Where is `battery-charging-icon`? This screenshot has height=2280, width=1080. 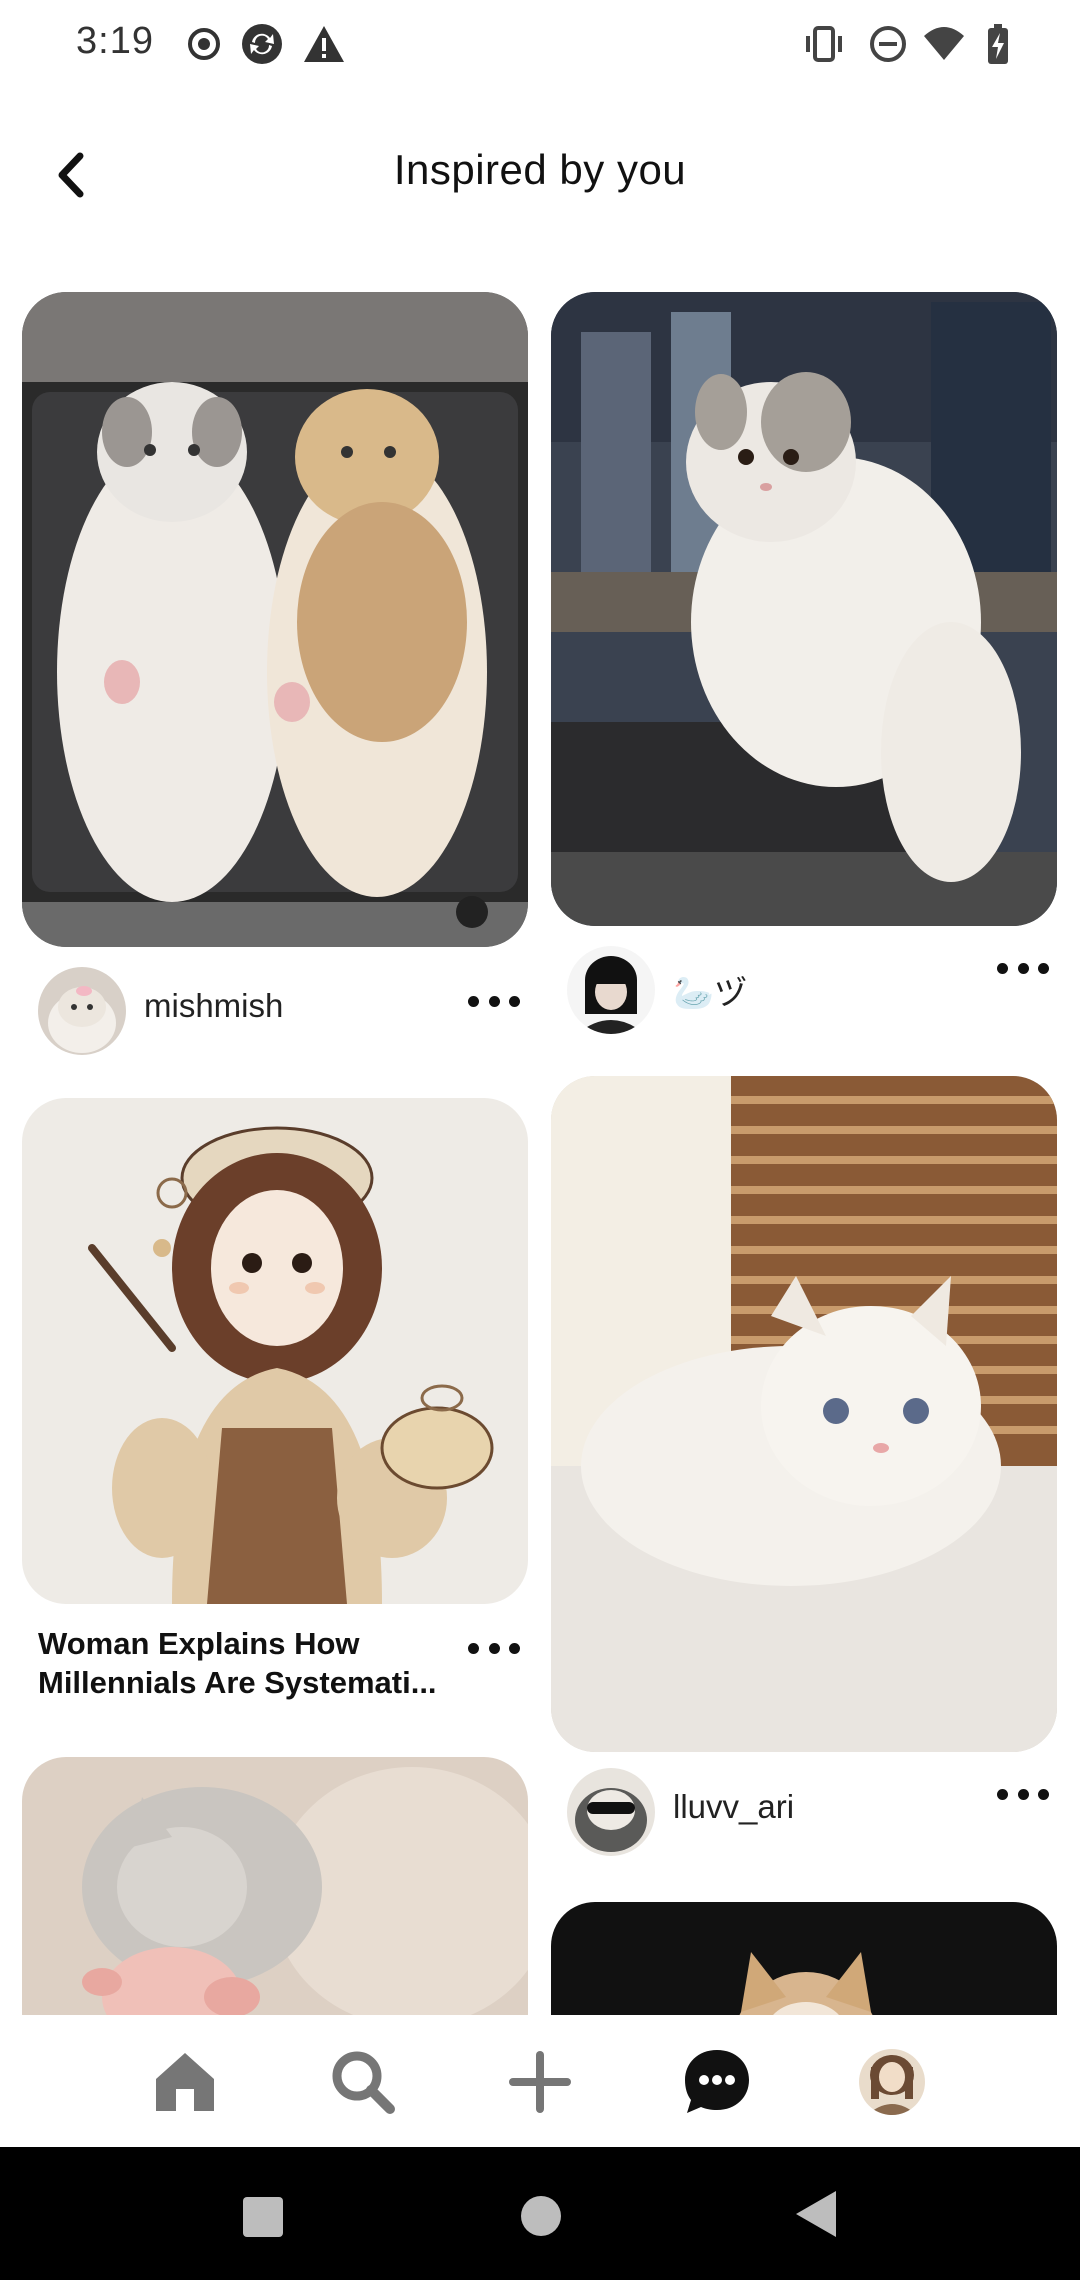
battery-charging-icon is located at coordinates (998, 44).